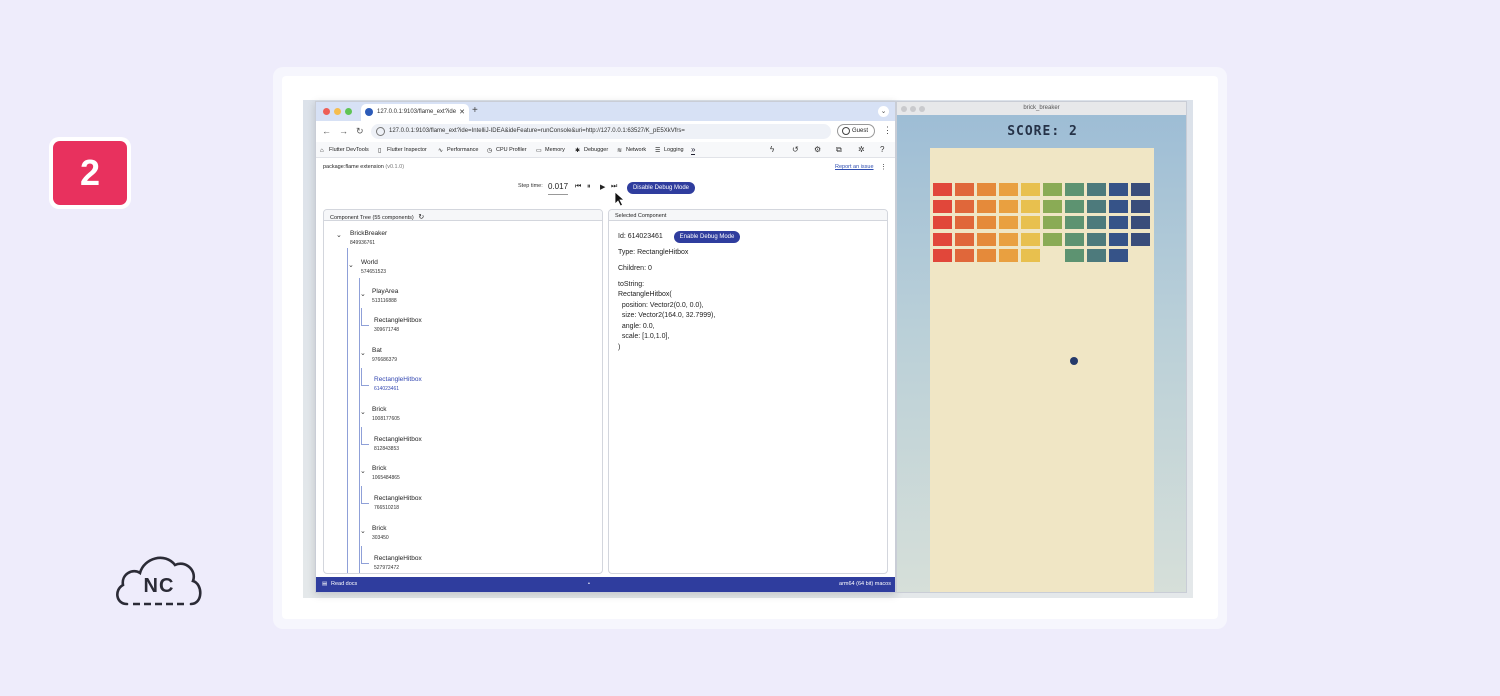  What do you see at coordinates (635, 268) in the screenshot?
I see `component-children: Children: 0` at bounding box center [635, 268].